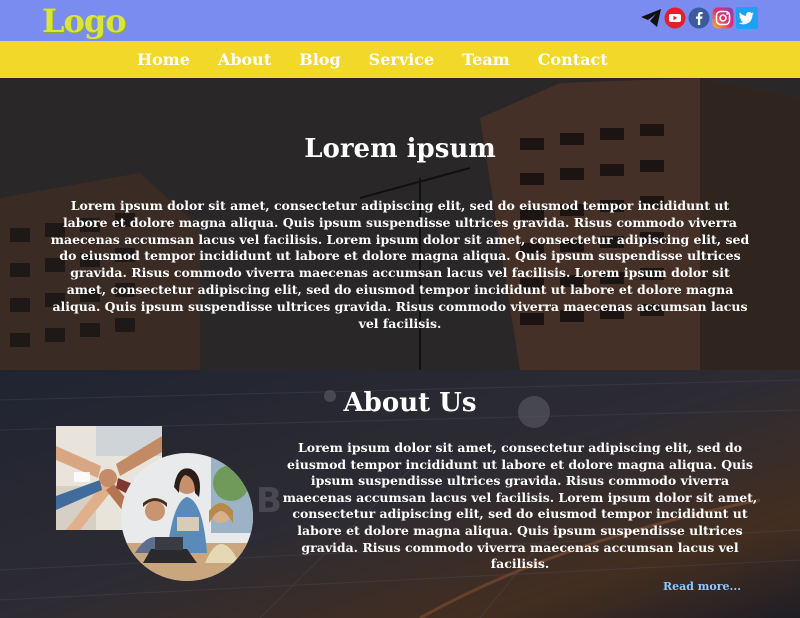 This screenshot has width=800, height=618. I want to click on social-links, so click(699, 18).